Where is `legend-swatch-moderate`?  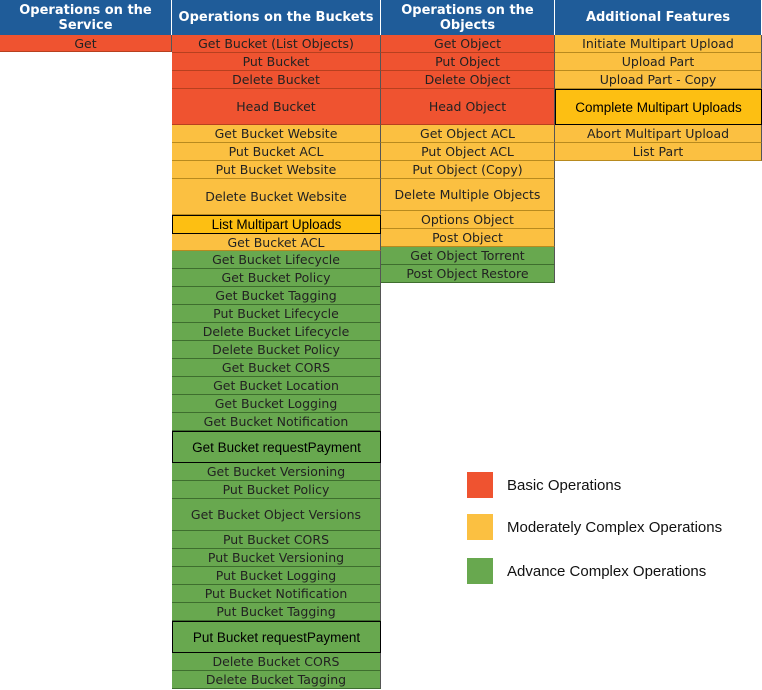 legend-swatch-moderate is located at coordinates (480, 527).